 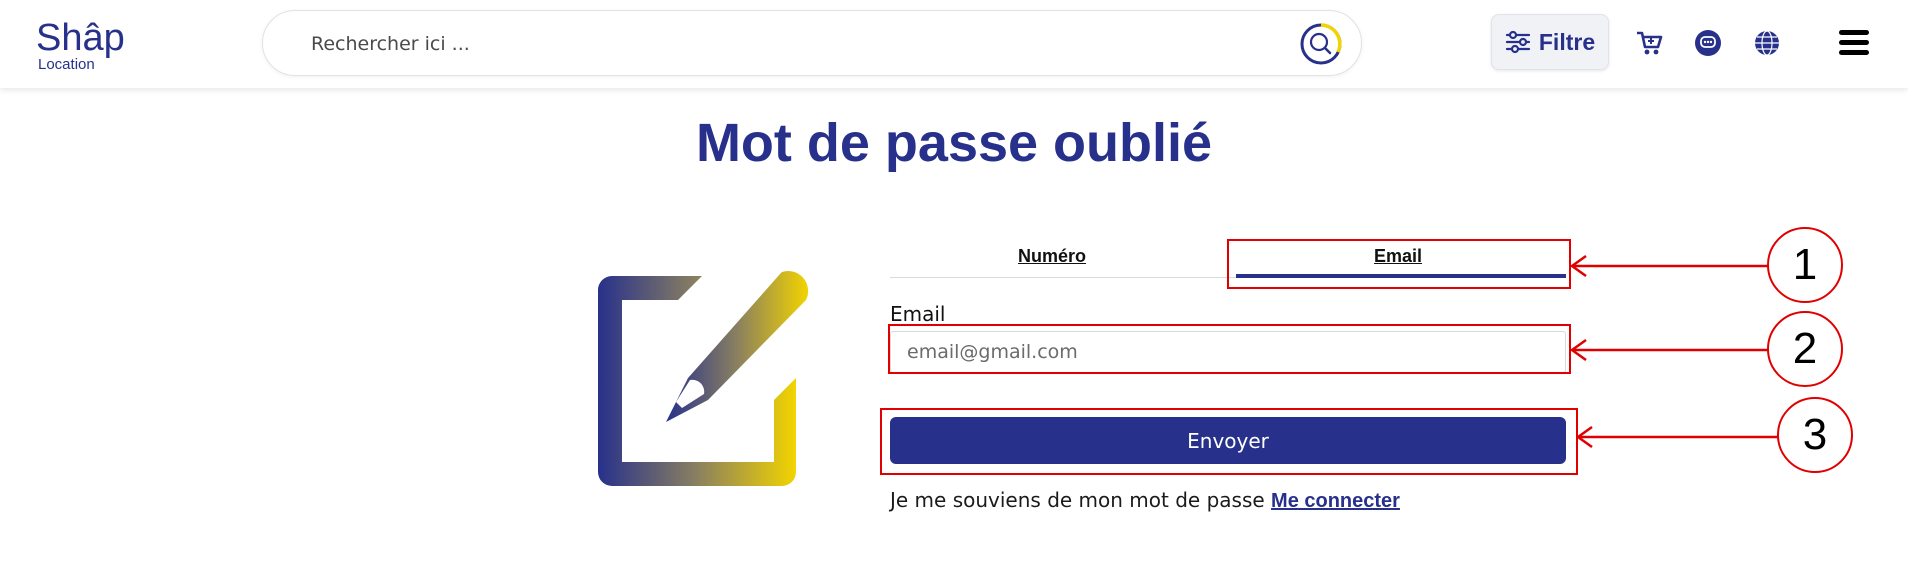 What do you see at coordinates (1767, 43) in the screenshot?
I see `globe-icon` at bounding box center [1767, 43].